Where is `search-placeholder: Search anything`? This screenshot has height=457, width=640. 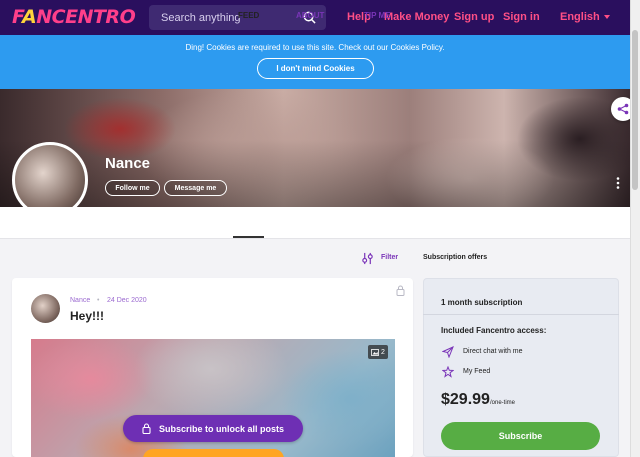 search-placeholder: Search anything is located at coordinates (201, 17).